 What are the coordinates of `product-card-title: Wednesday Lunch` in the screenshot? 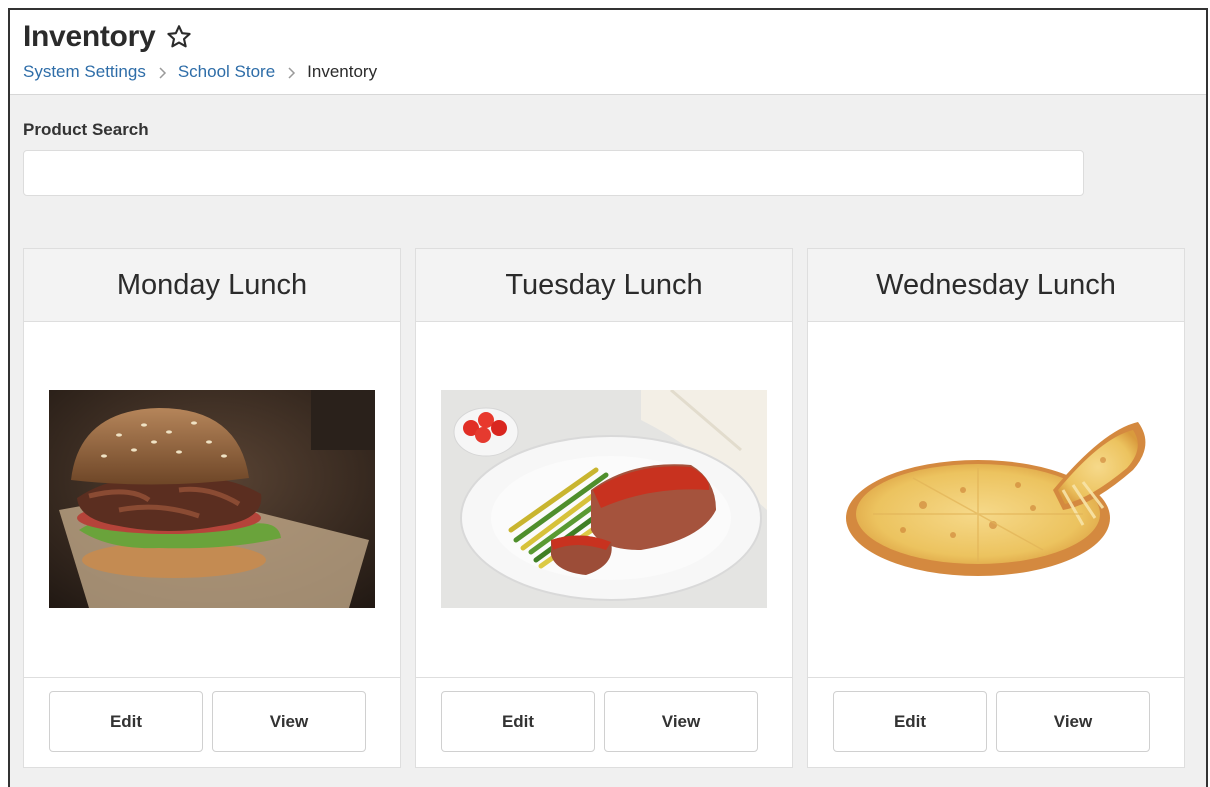 It's located at (996, 285).